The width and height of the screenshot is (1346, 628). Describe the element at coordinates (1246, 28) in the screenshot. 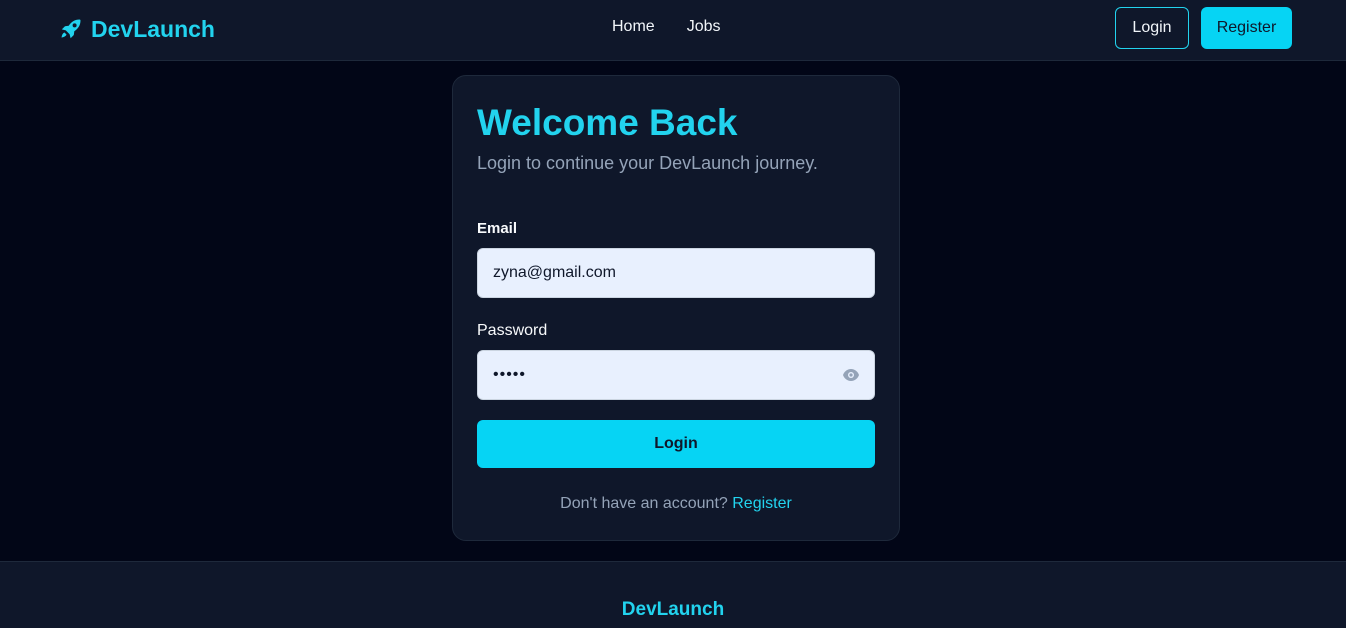

I see `nav-register-button: Register` at that location.